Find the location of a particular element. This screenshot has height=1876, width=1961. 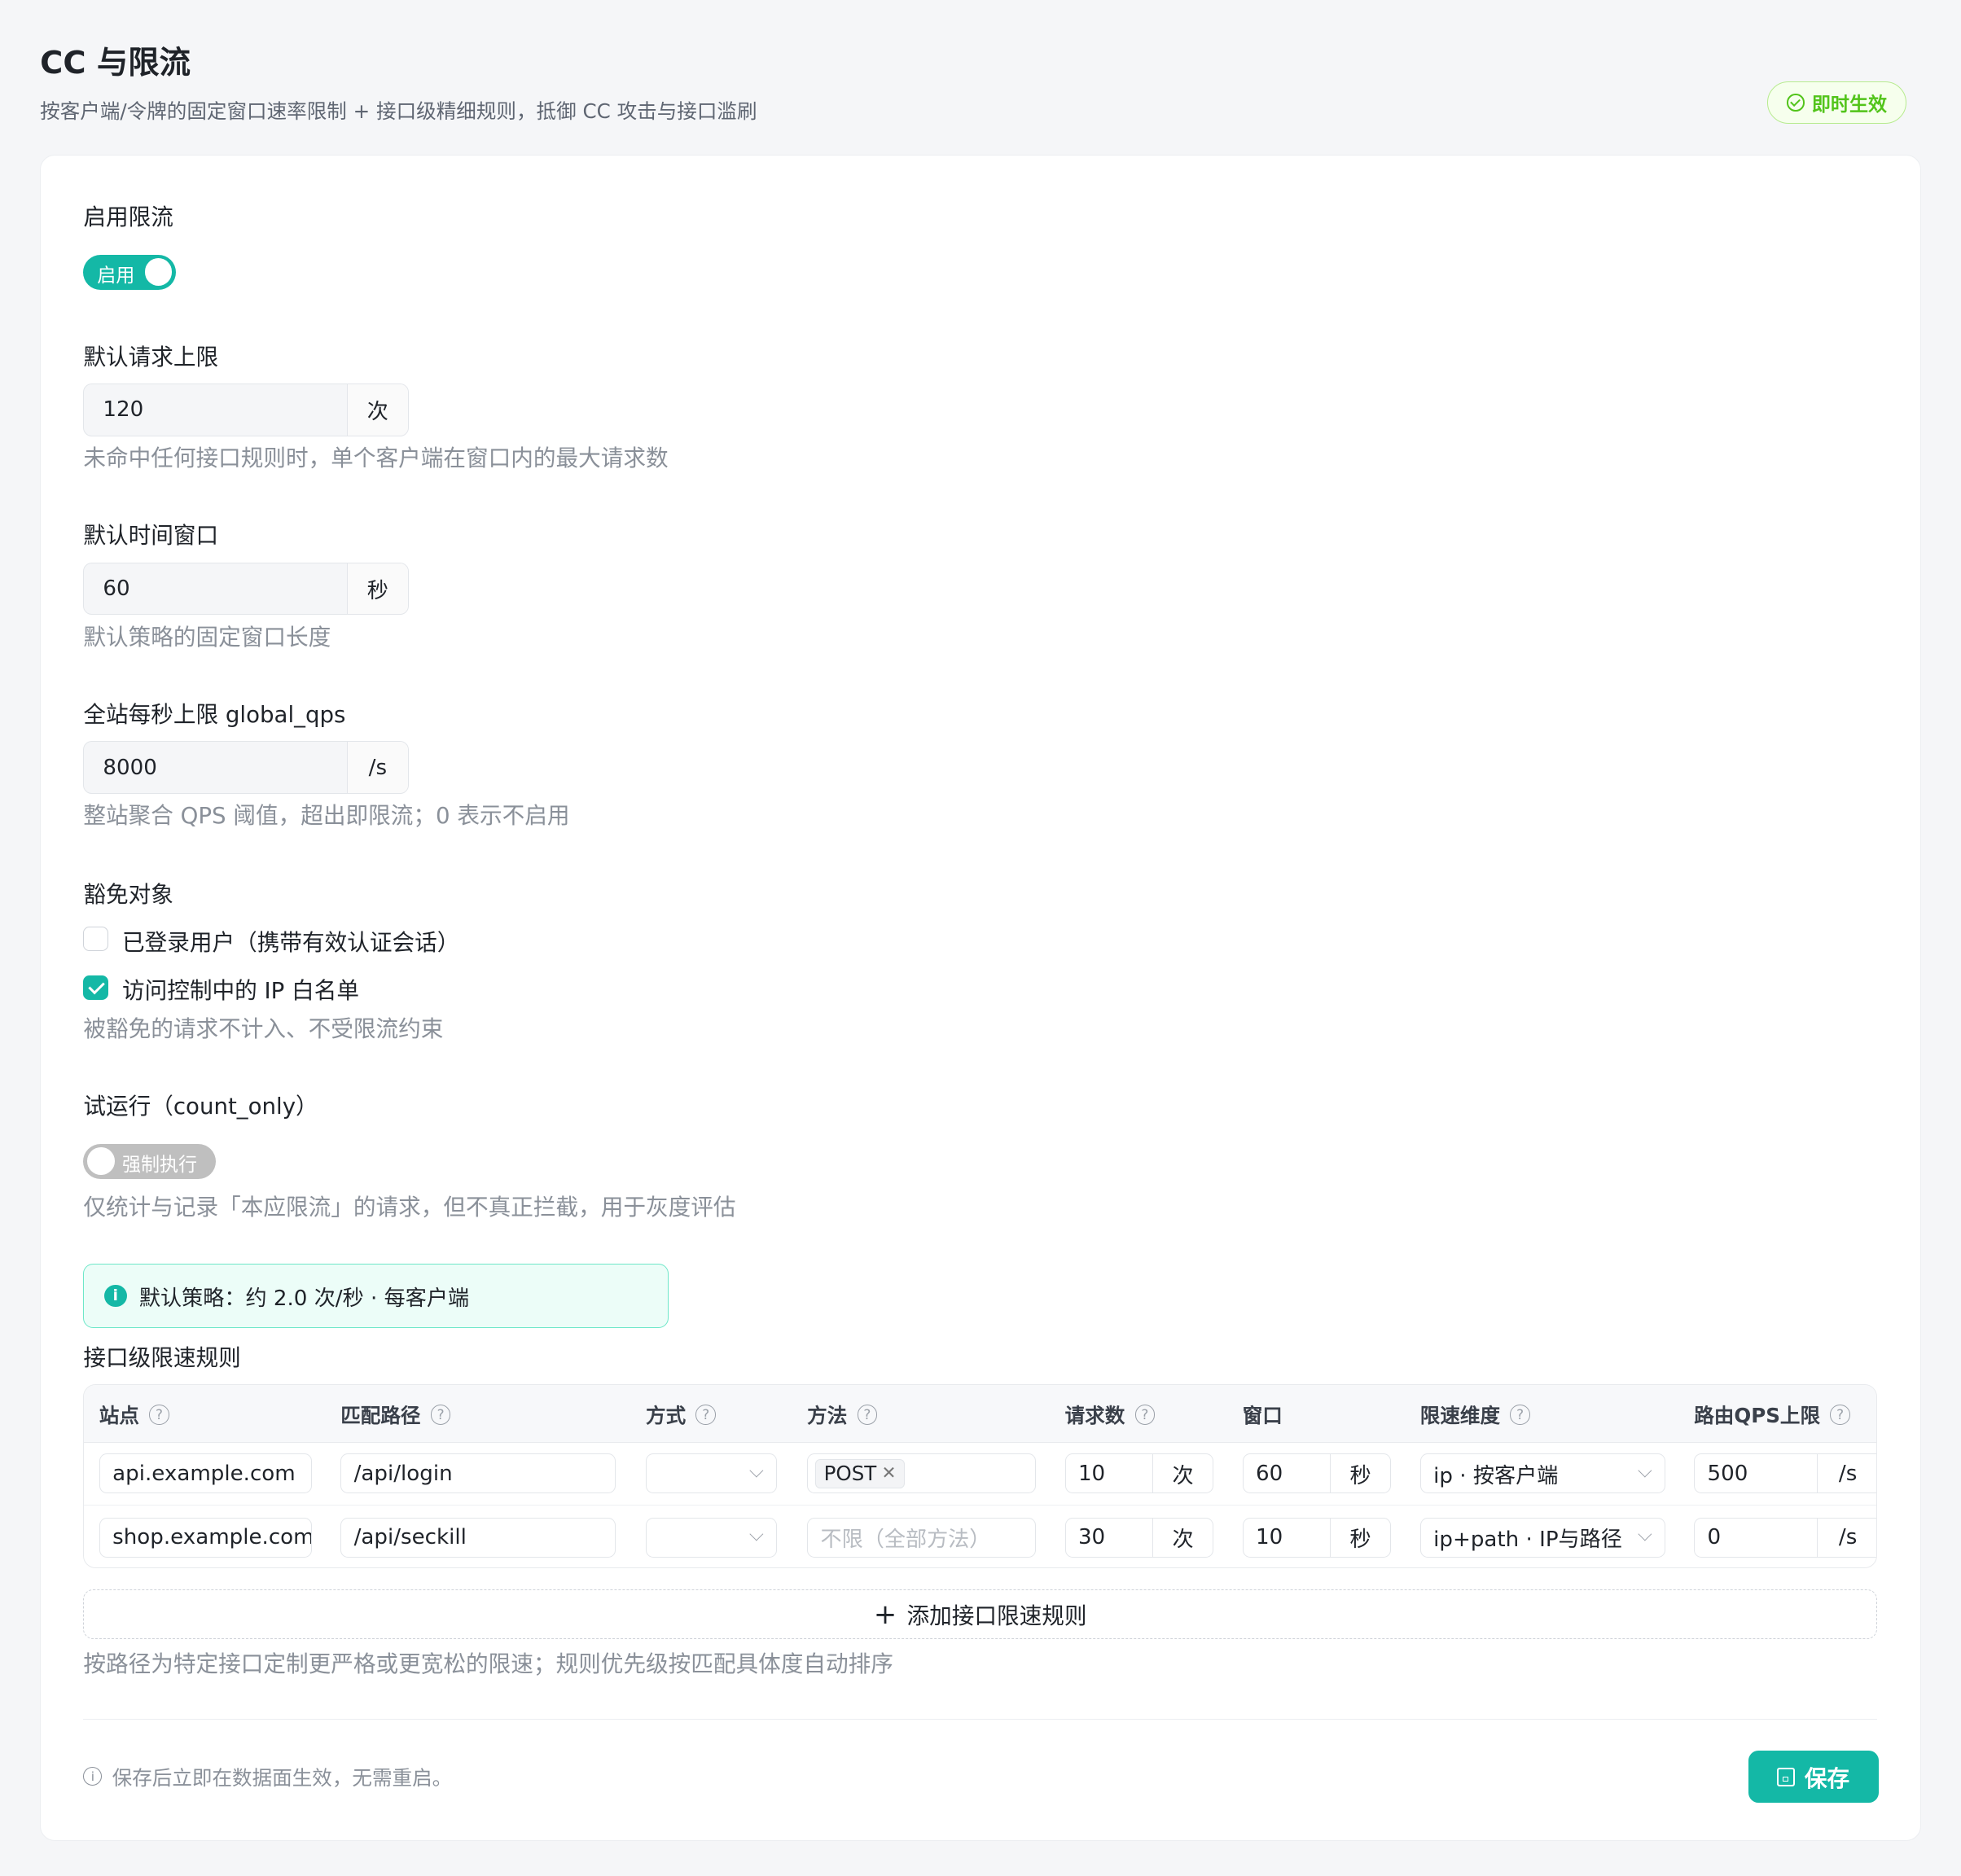

add-rule-label: 添加接口限速规则 is located at coordinates (997, 1616).